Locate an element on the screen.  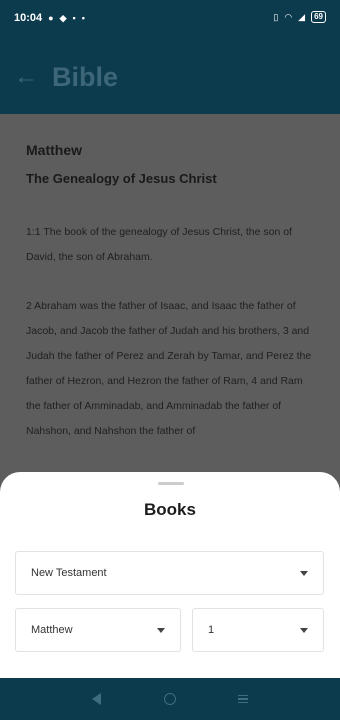
nav-back-button is located at coordinates (97, 699).